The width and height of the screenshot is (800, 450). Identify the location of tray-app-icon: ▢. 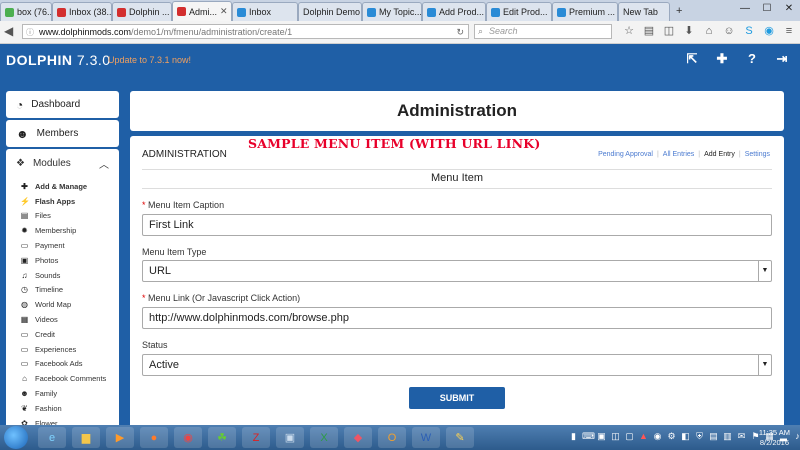
(629, 436).